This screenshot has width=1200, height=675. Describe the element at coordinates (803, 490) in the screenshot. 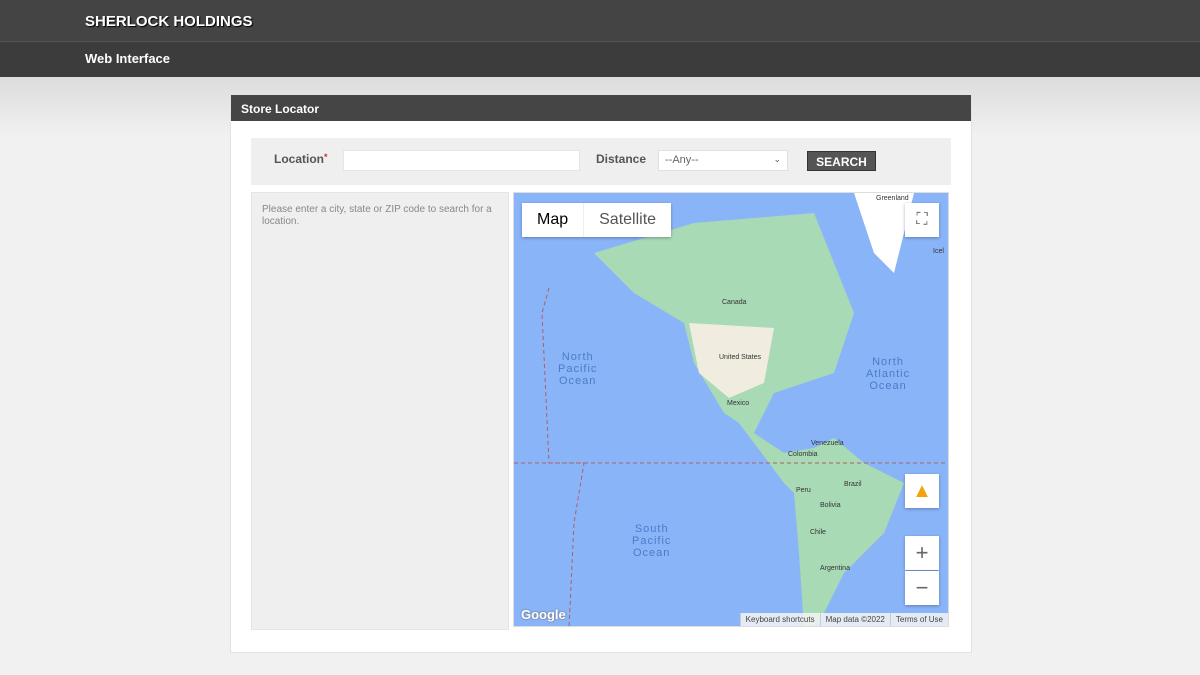

I see `map-label-peru: Peru` at that location.